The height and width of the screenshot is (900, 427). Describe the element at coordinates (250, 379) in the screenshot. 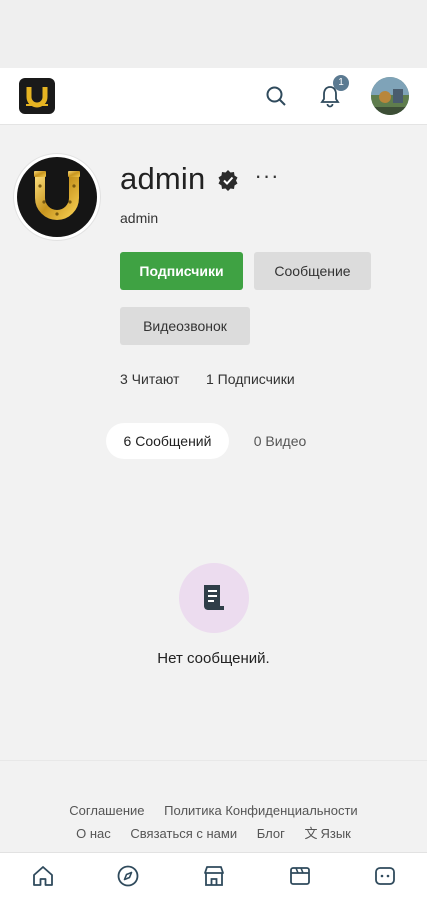

I see `subscribers-count: 1 Подписчики` at that location.